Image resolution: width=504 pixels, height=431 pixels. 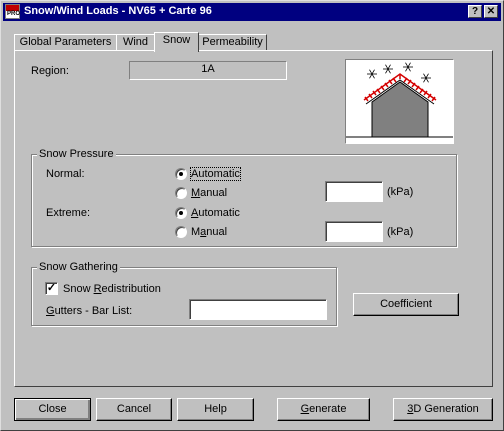 I want to click on gutters-label: Gutters - Bar List:, so click(x=89, y=311).